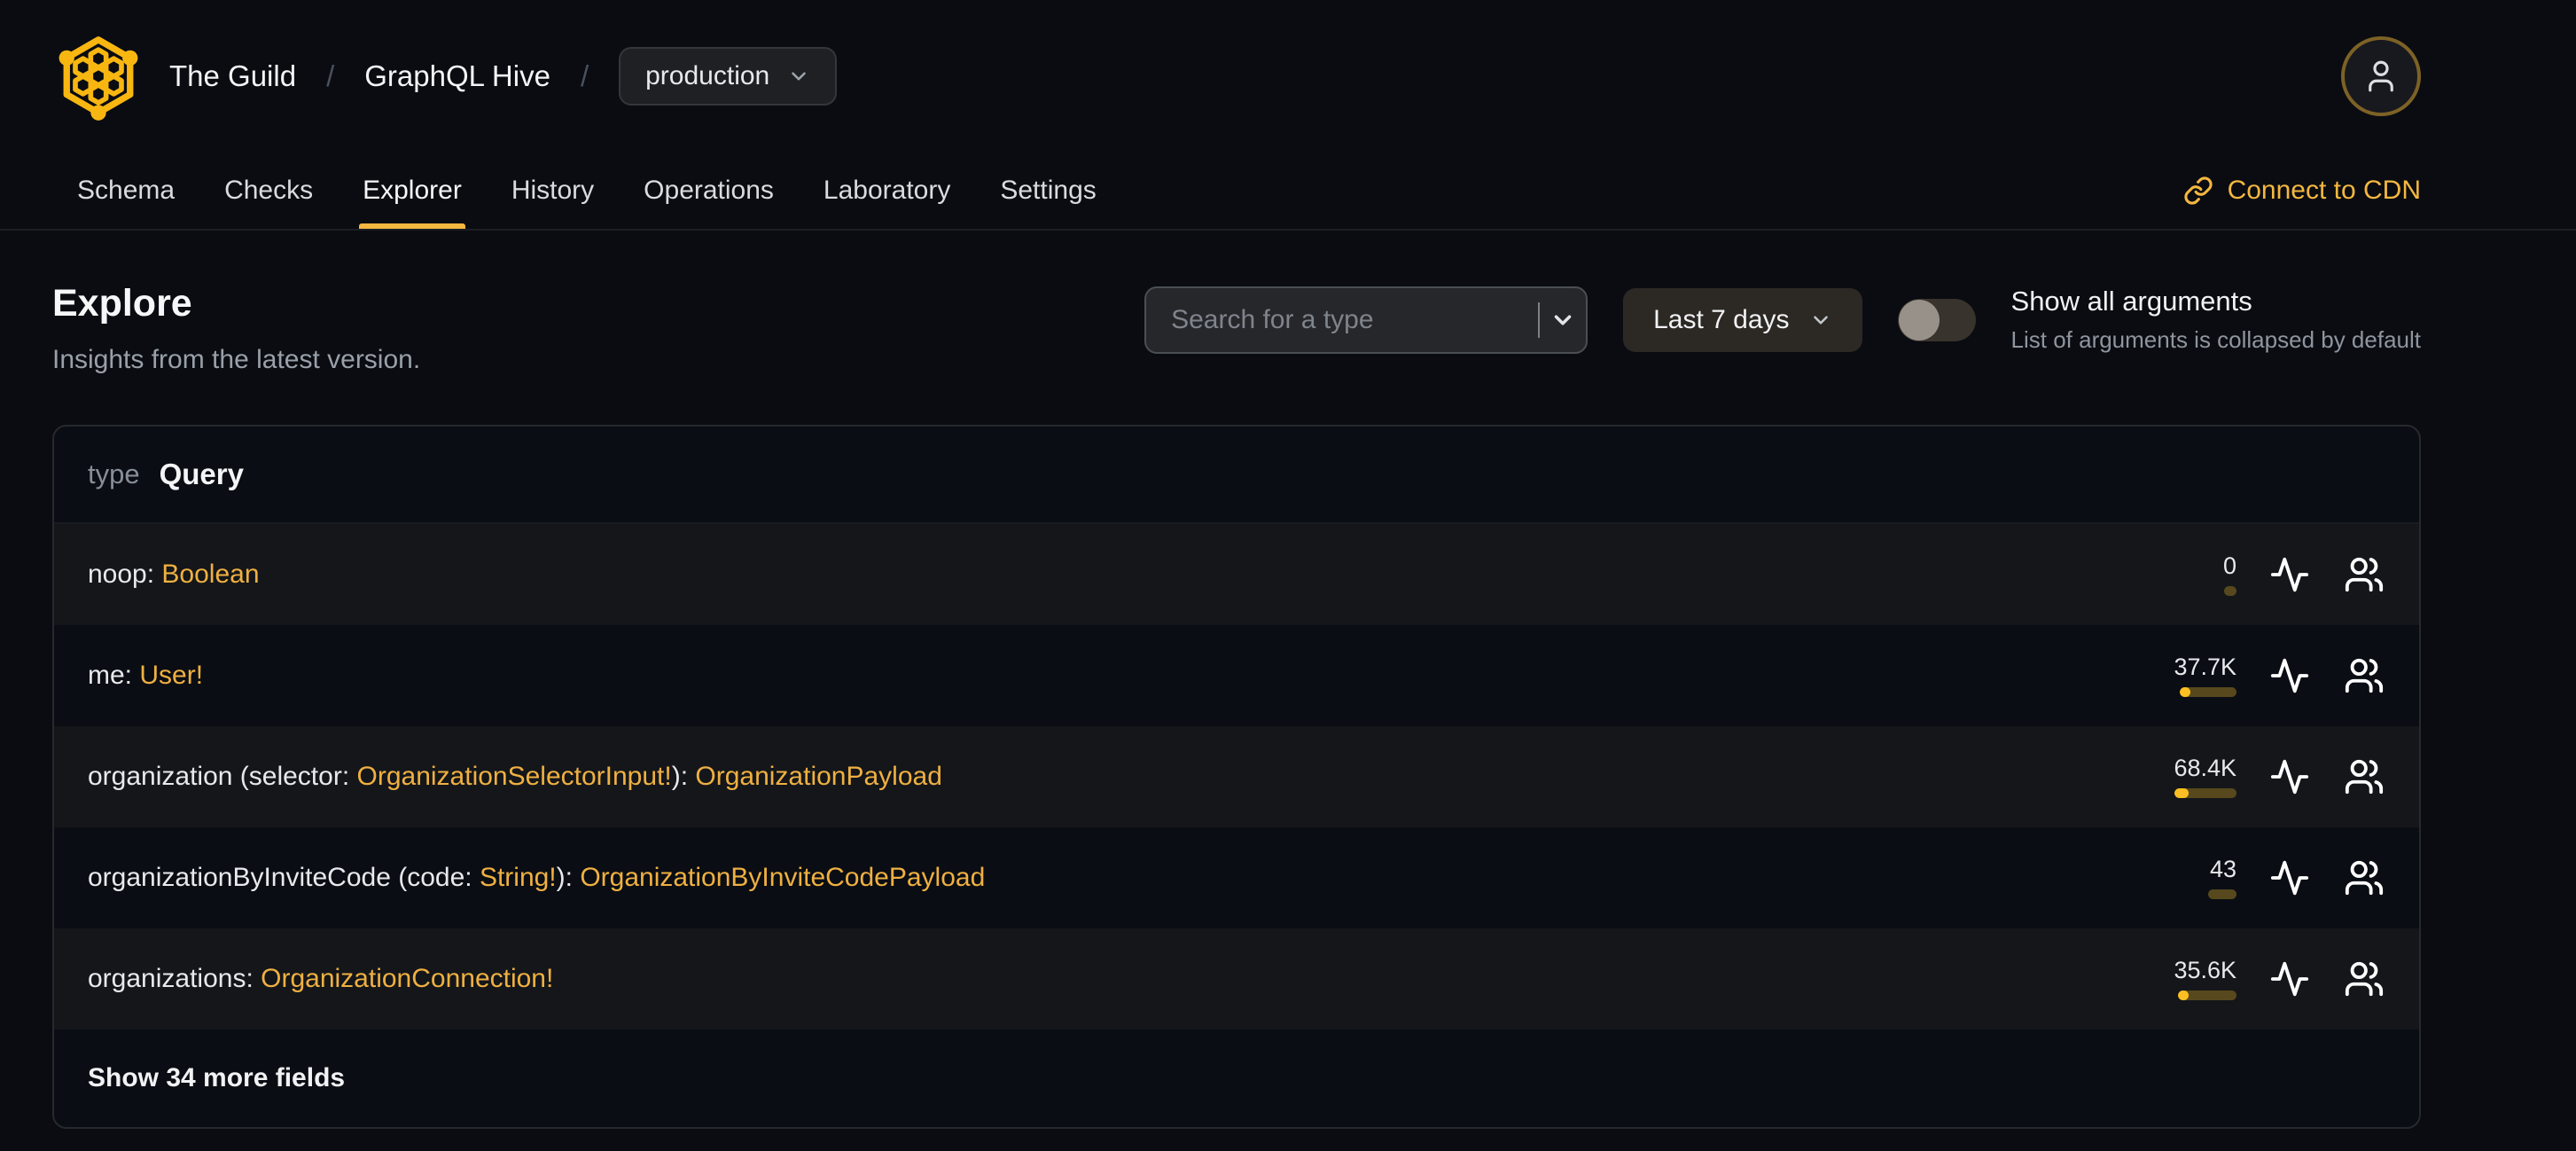  I want to click on field-return-type: Boolean, so click(210, 574).